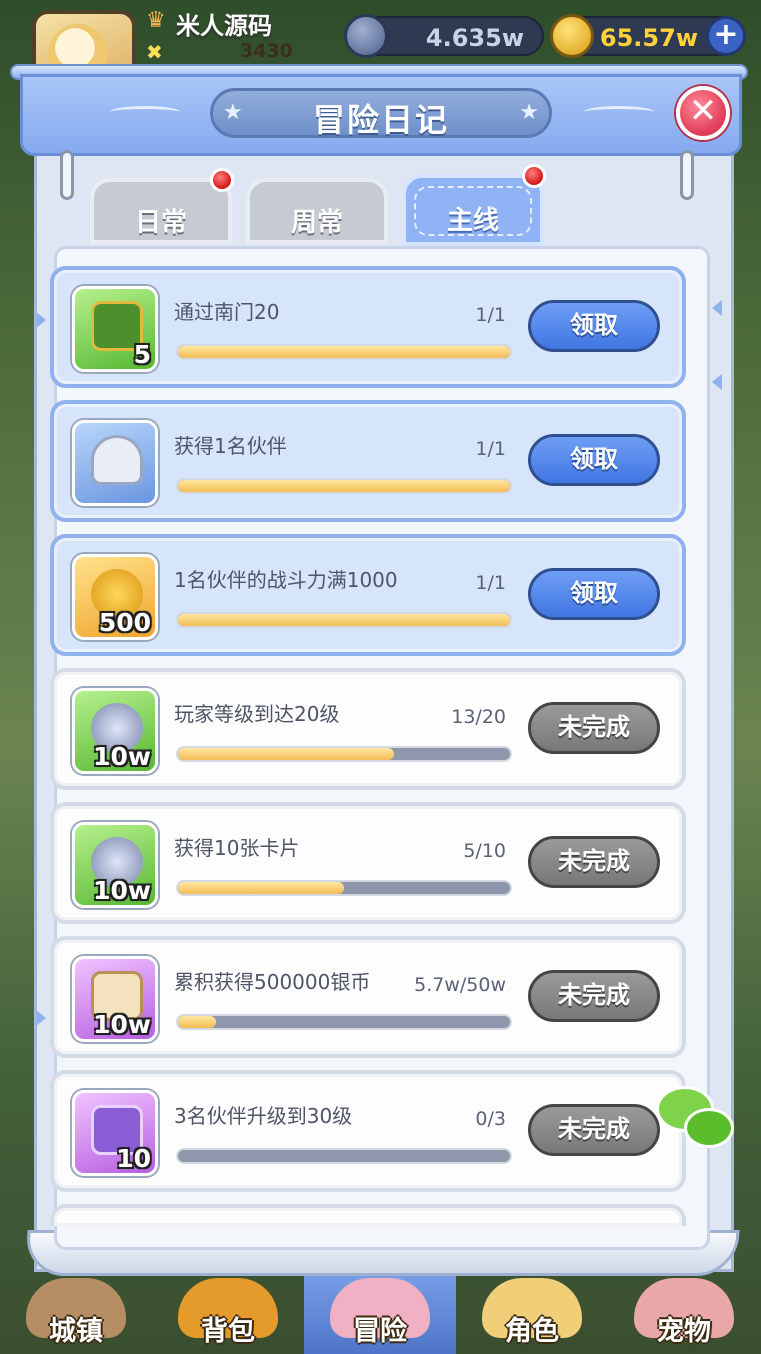 The image size is (761, 1354). I want to click on task-row: 获得1名伙伴 1/1 领取, so click(368, 461).